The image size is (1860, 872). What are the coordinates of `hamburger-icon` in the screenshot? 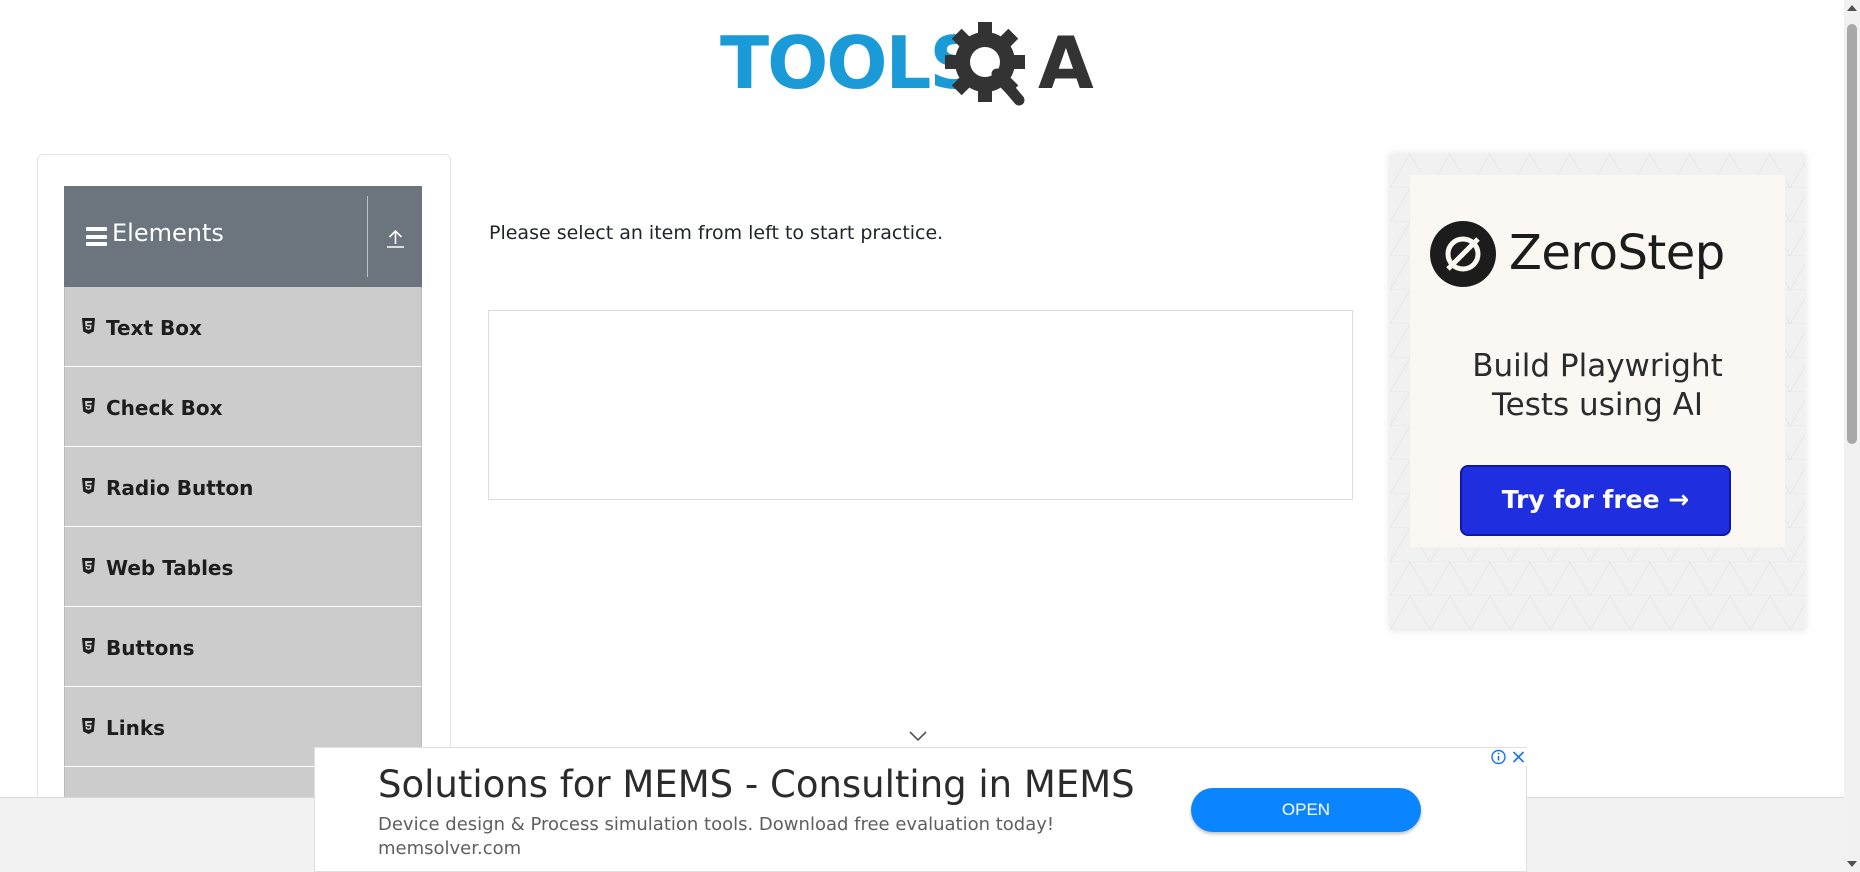 It's located at (96, 236).